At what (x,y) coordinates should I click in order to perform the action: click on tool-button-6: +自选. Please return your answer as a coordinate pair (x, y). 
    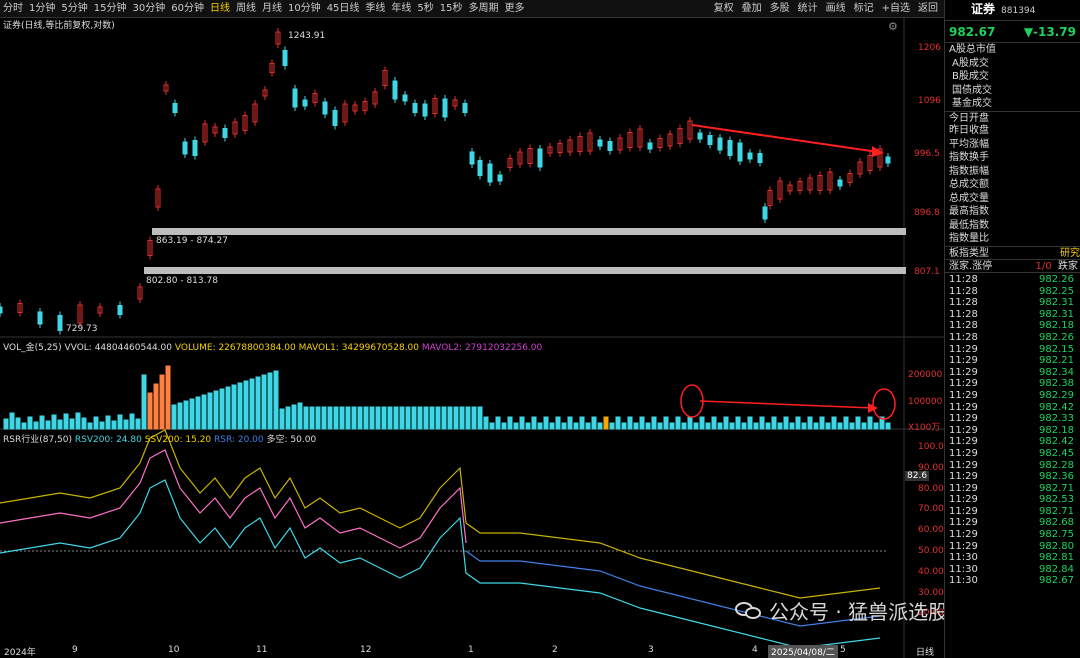
    Looking at the image, I should click on (896, 9).